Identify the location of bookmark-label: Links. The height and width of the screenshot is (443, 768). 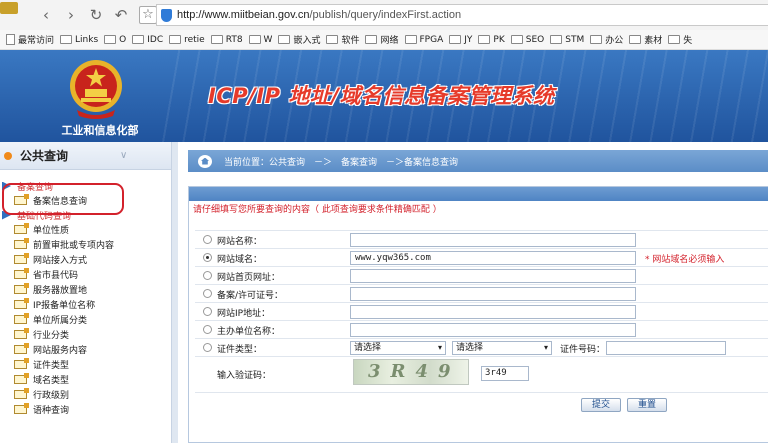
(87, 39).